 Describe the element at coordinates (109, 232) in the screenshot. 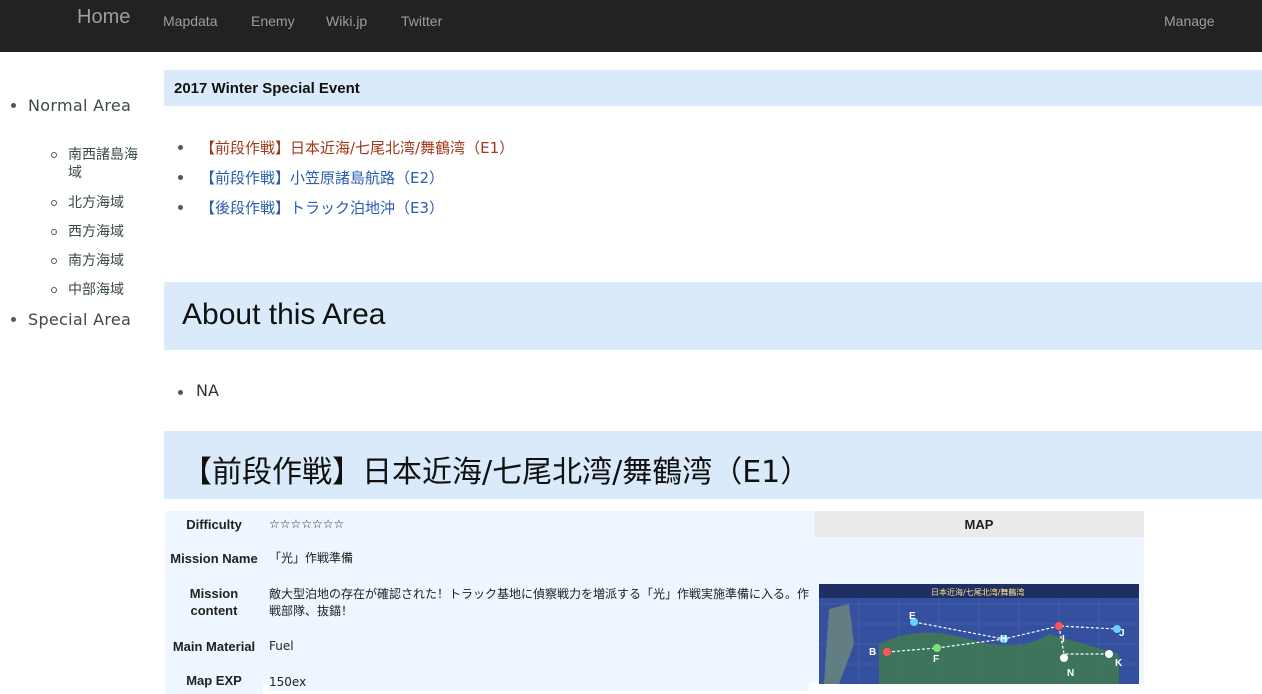

I see `sidebar-subitem-seiho: 西方海域` at that location.